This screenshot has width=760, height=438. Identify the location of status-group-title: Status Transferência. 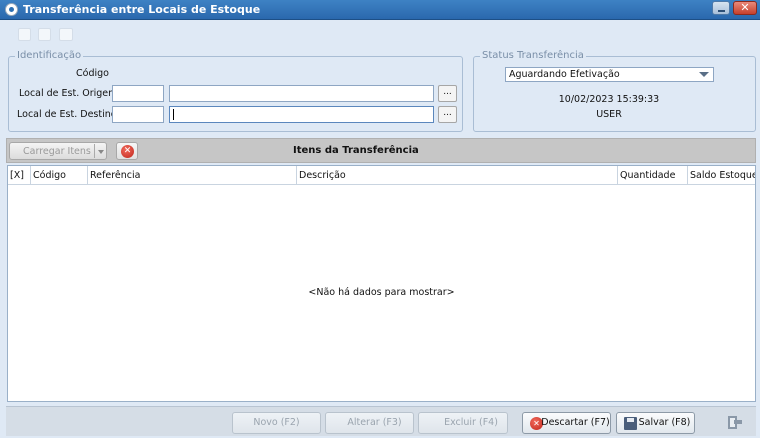
(533, 55).